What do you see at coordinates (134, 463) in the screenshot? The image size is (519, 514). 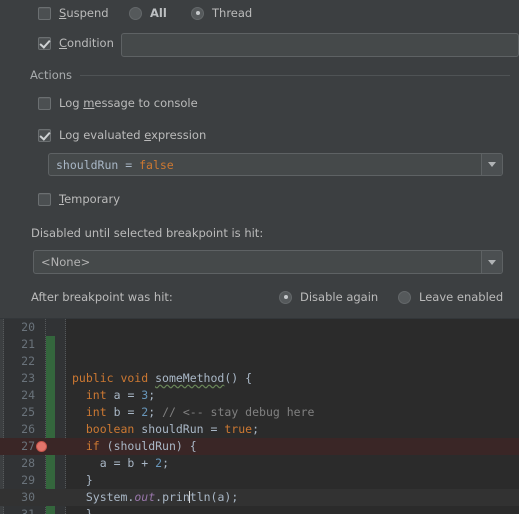 I see `code-line: a = b + 2;` at bounding box center [134, 463].